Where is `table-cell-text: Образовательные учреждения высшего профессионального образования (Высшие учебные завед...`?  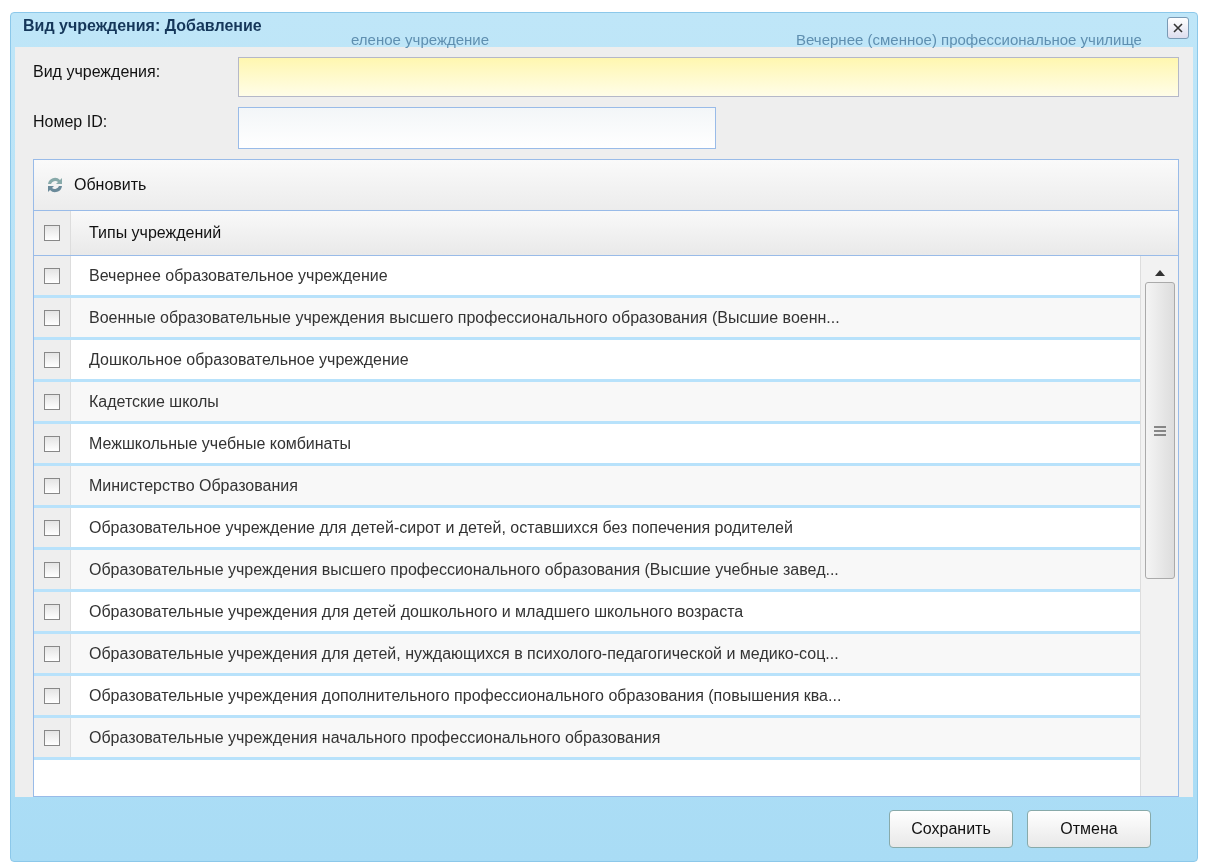 table-cell-text: Образовательные учреждения высшего профессионального образования (Высшие учебные завед... is located at coordinates (463, 569).